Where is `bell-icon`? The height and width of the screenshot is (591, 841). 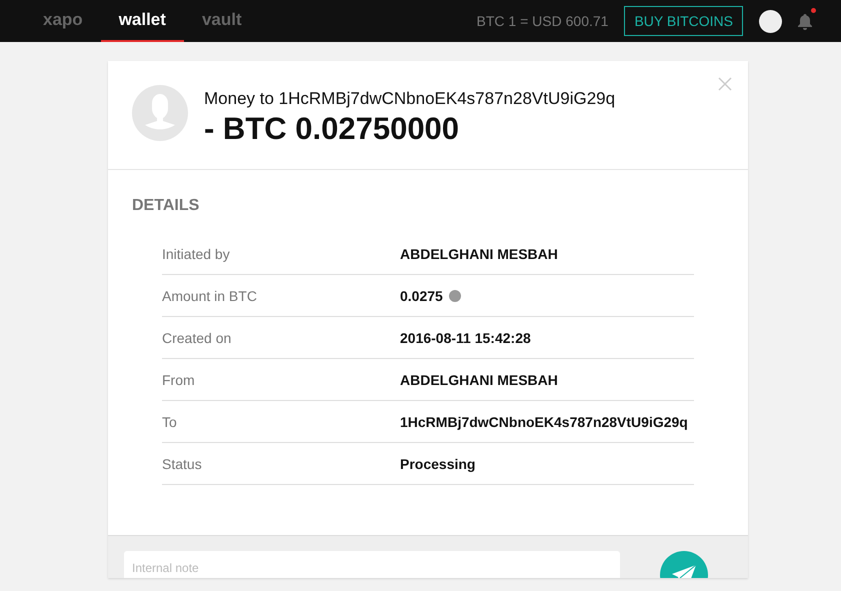 bell-icon is located at coordinates (805, 21).